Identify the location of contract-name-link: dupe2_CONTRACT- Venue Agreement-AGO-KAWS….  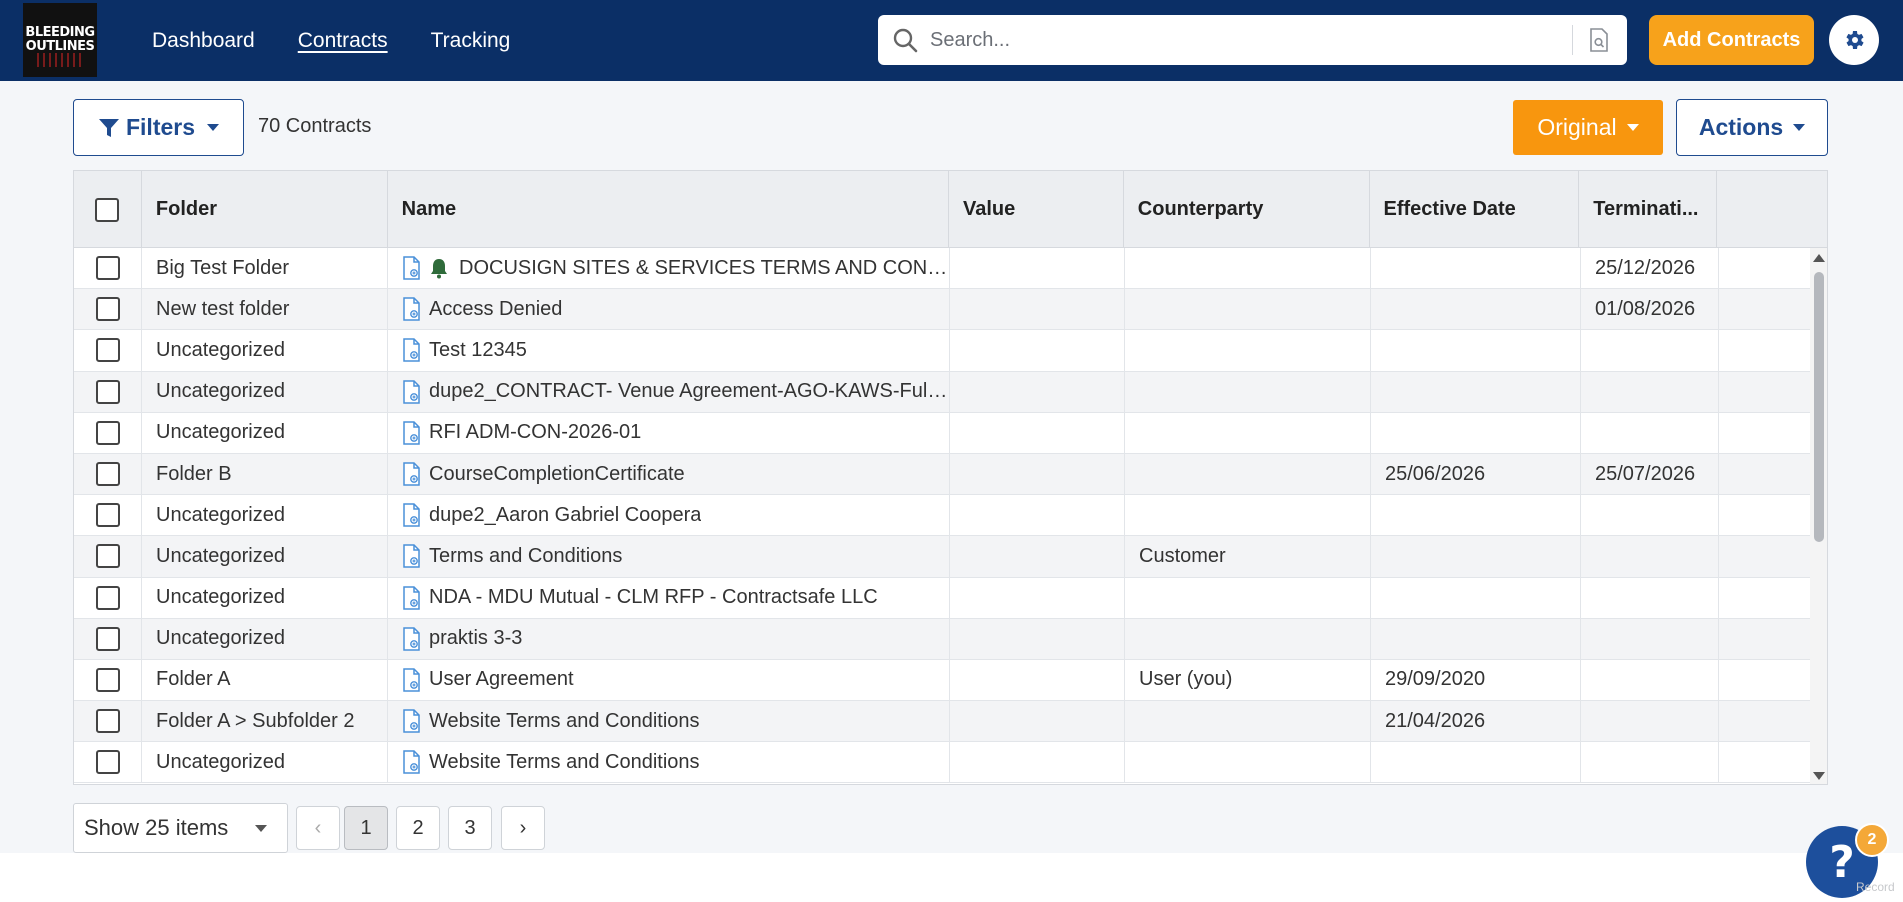
(689, 391).